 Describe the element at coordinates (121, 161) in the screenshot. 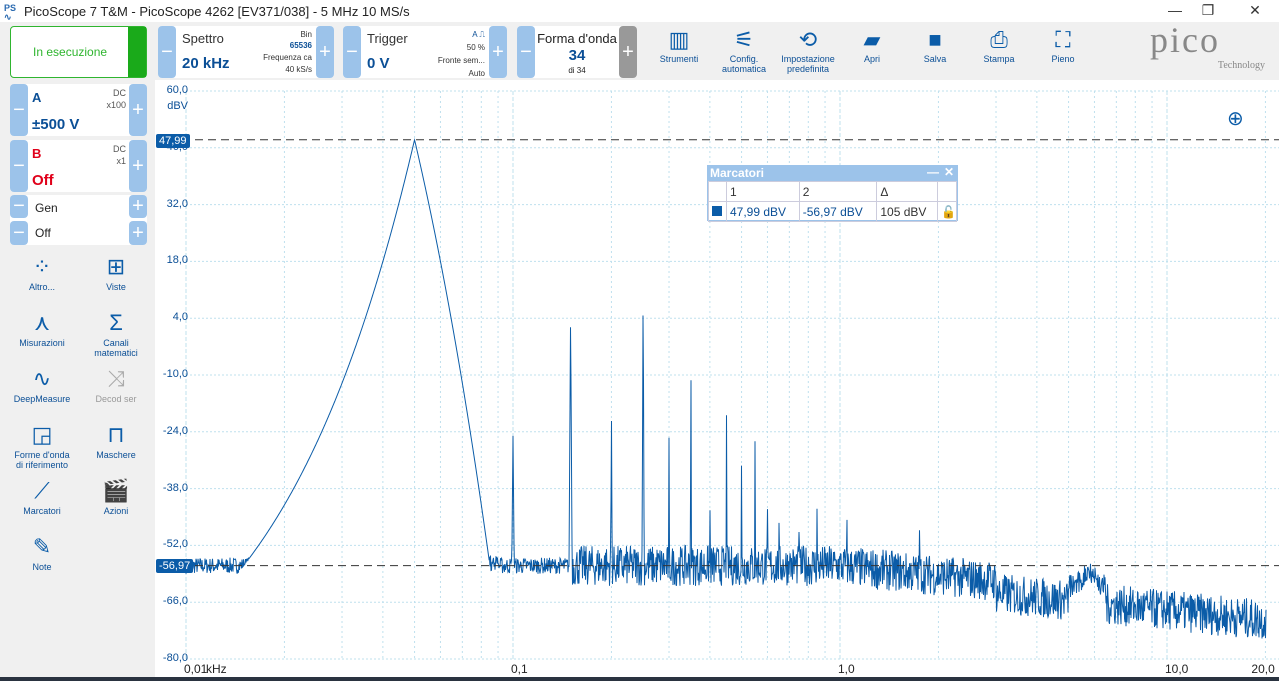

I see `channel-b-probe: x1` at that location.